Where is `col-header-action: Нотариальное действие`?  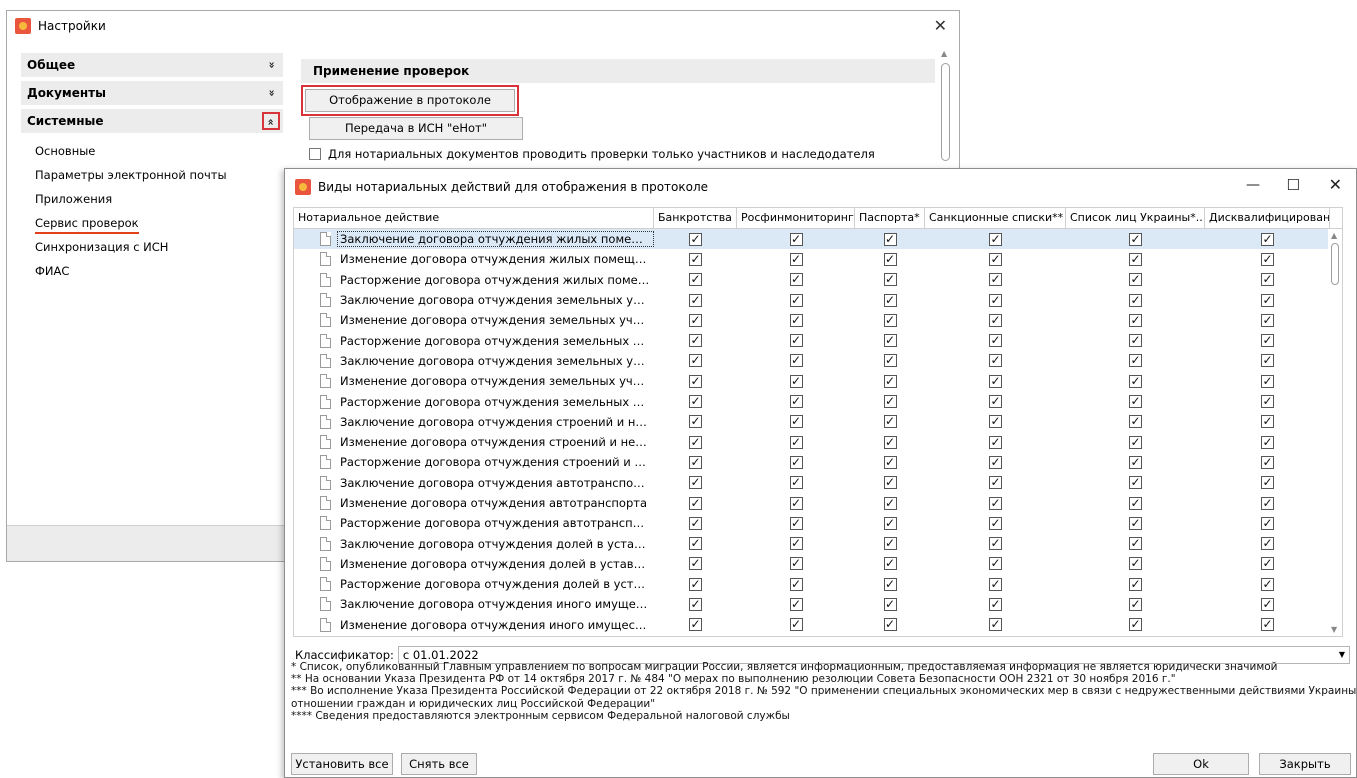 col-header-action: Нотариальное действие is located at coordinates (474, 218).